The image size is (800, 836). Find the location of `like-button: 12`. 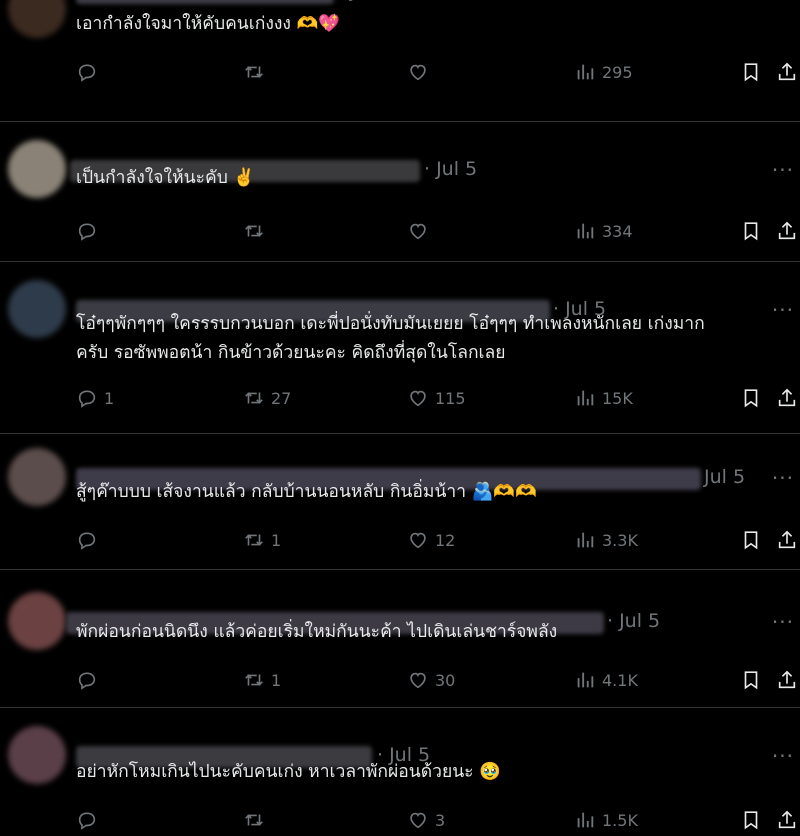

like-button: 12 is located at coordinates (431, 540).